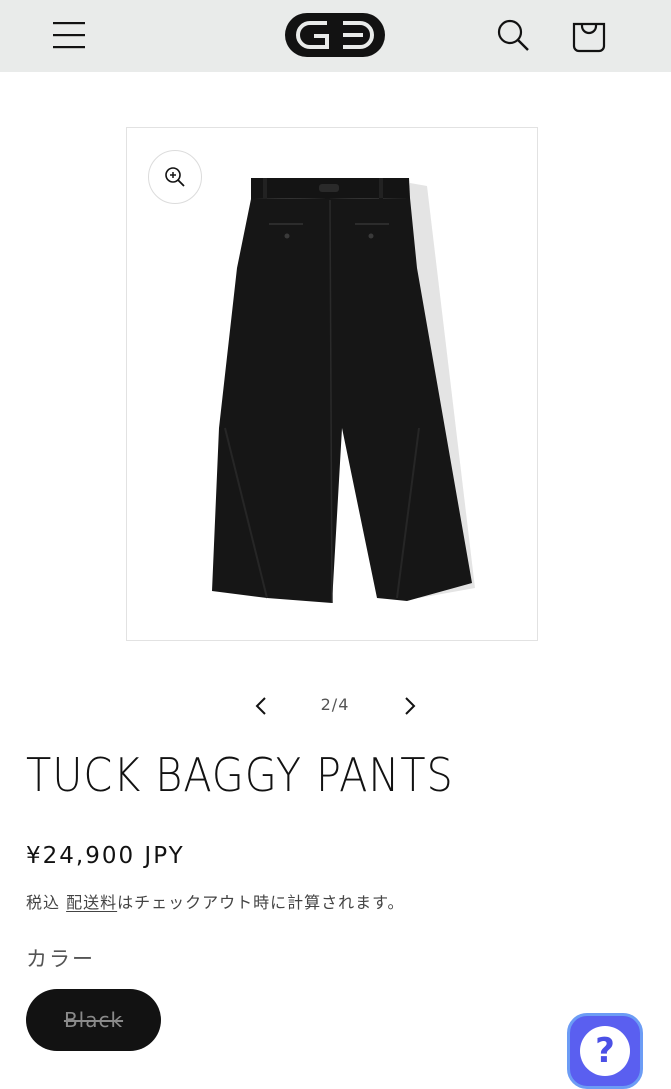 Image resolution: width=671 pixels, height=1089 pixels. Describe the element at coordinates (261, 706) in the screenshot. I see `chevron-left-icon` at that location.